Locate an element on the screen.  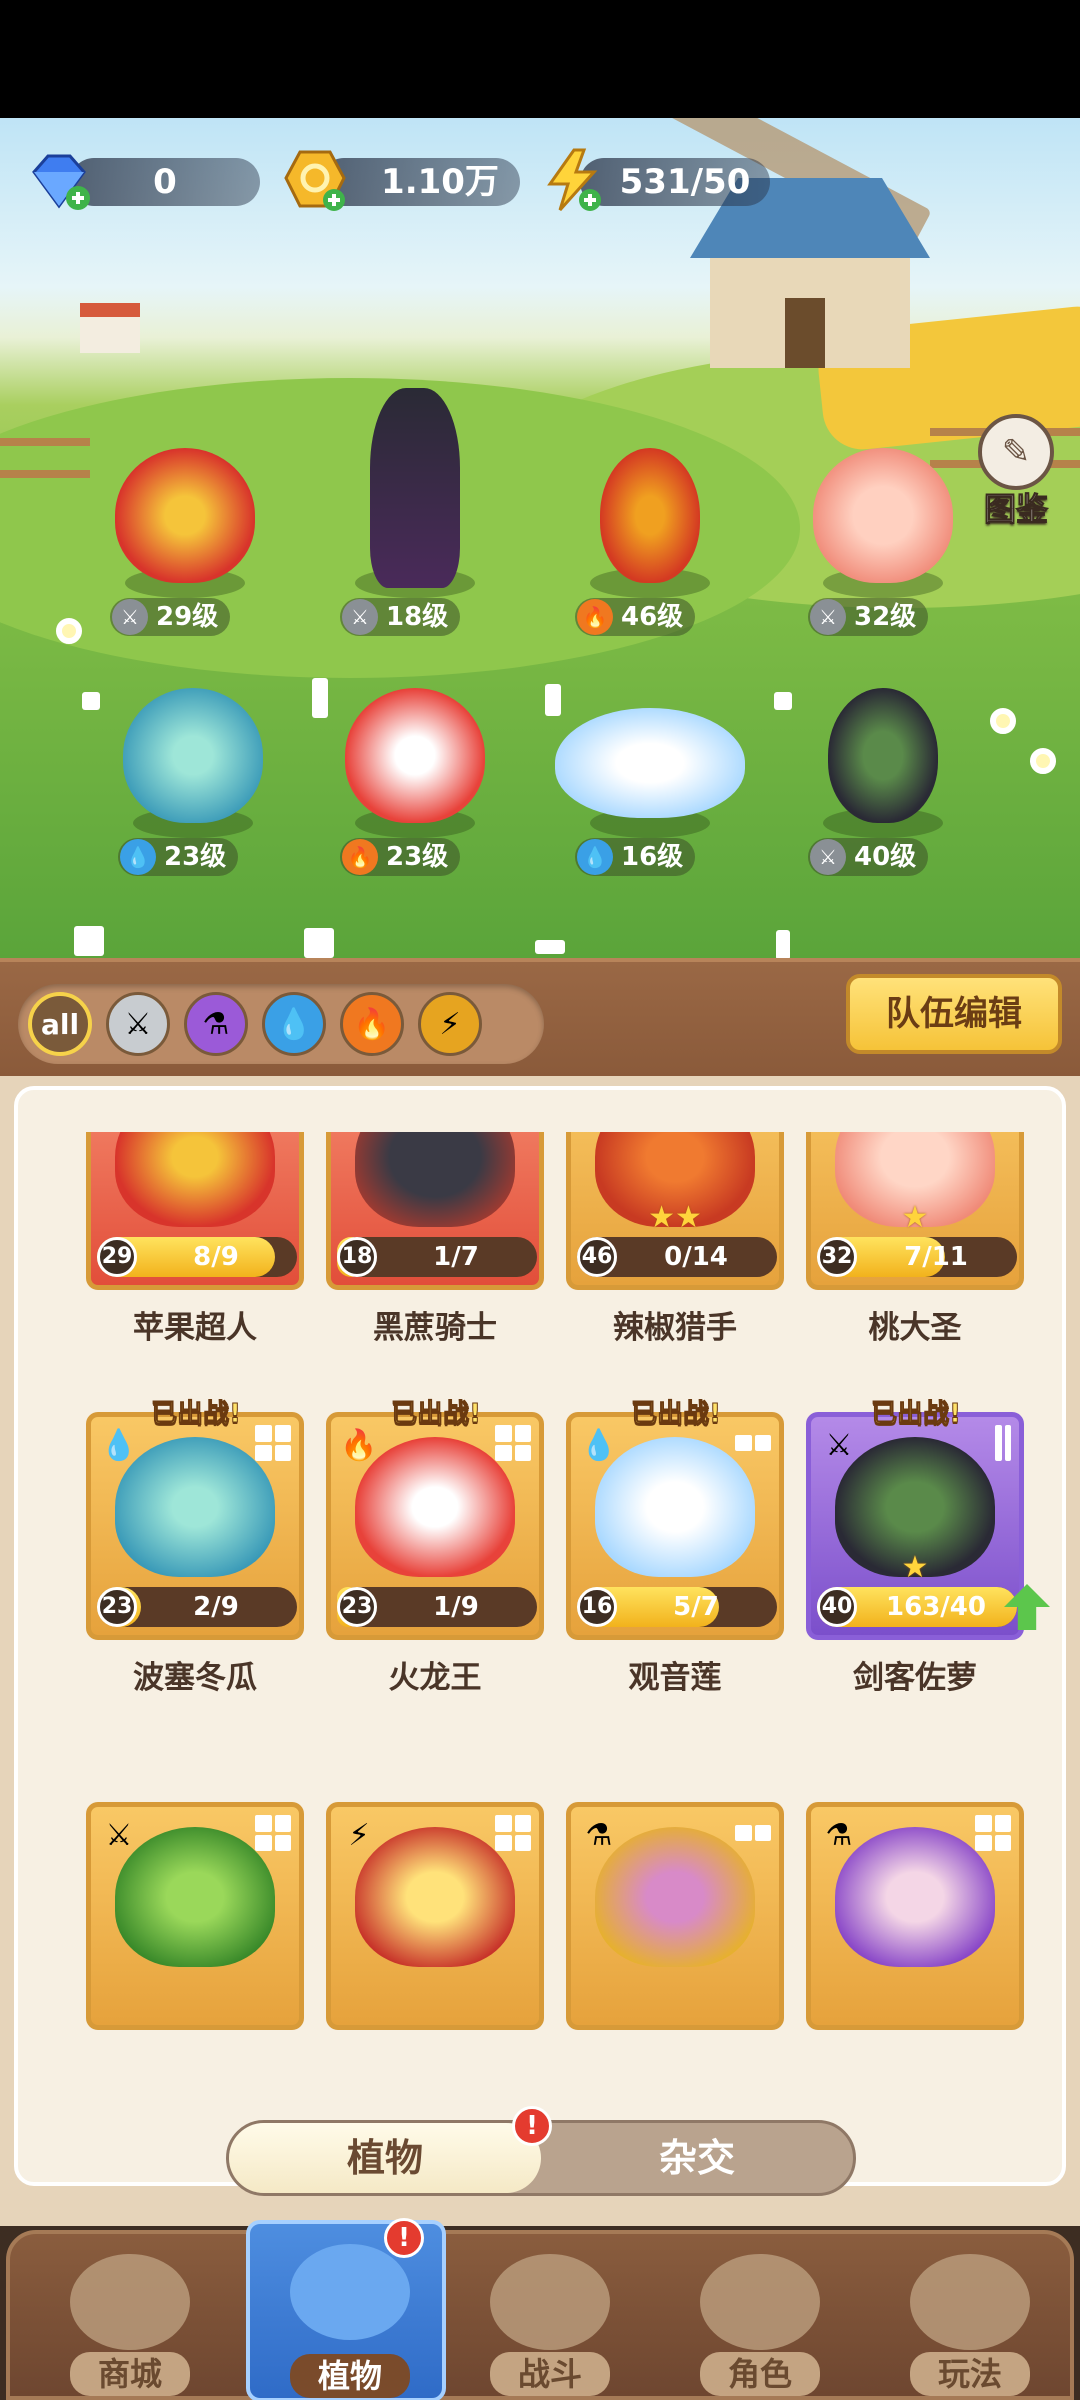
nav-character: 角色 is located at coordinates (760, 2323).